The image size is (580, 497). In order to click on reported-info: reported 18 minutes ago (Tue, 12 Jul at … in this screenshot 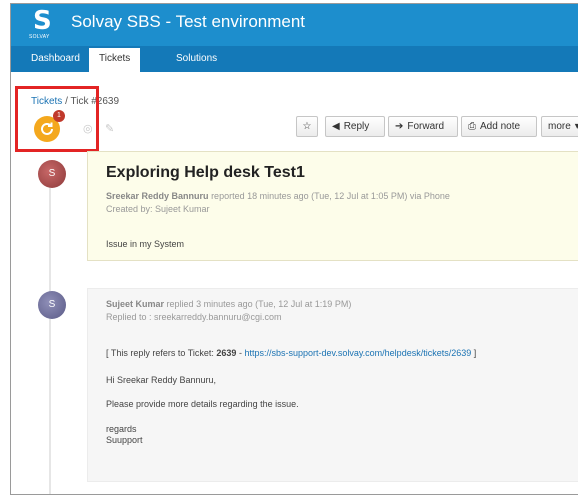, I will do `click(330, 196)`.